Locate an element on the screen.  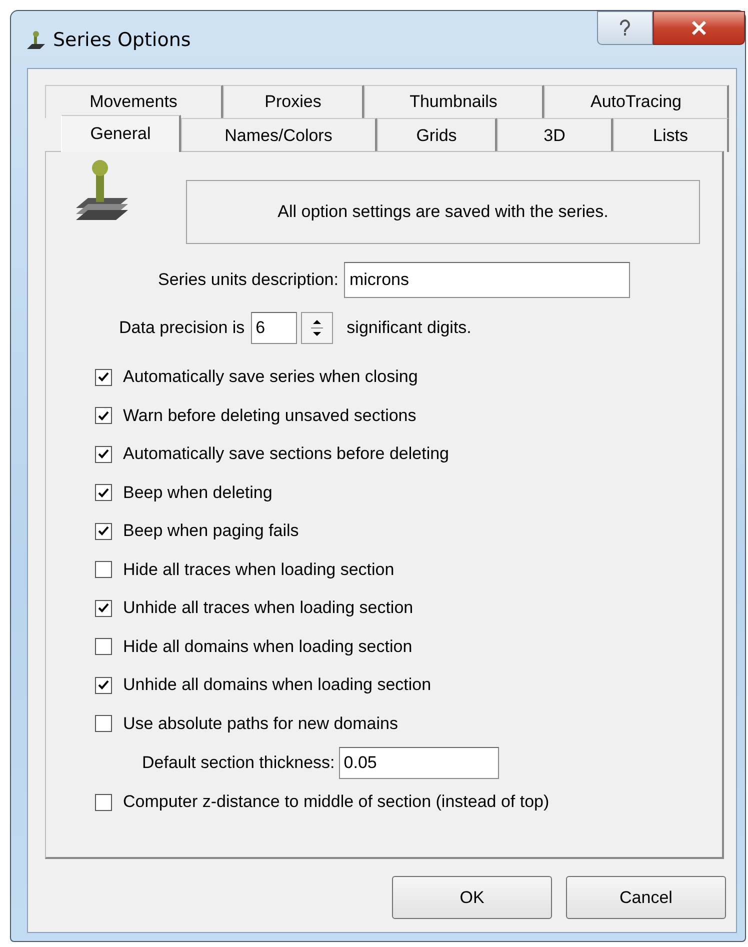
ok-button: OK is located at coordinates (472, 897).